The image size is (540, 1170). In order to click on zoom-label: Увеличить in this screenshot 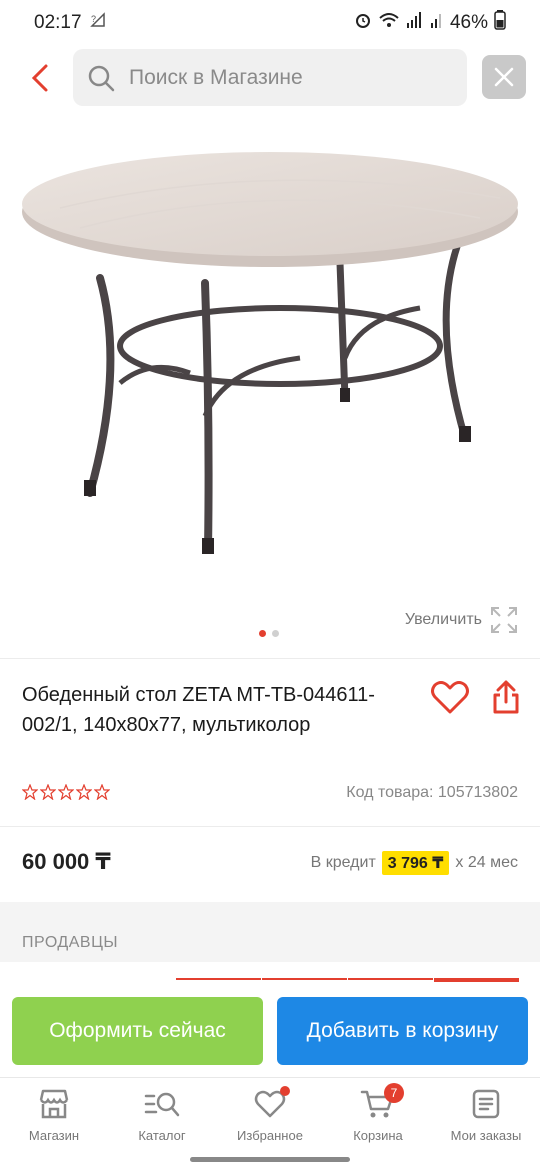, I will do `click(443, 619)`.